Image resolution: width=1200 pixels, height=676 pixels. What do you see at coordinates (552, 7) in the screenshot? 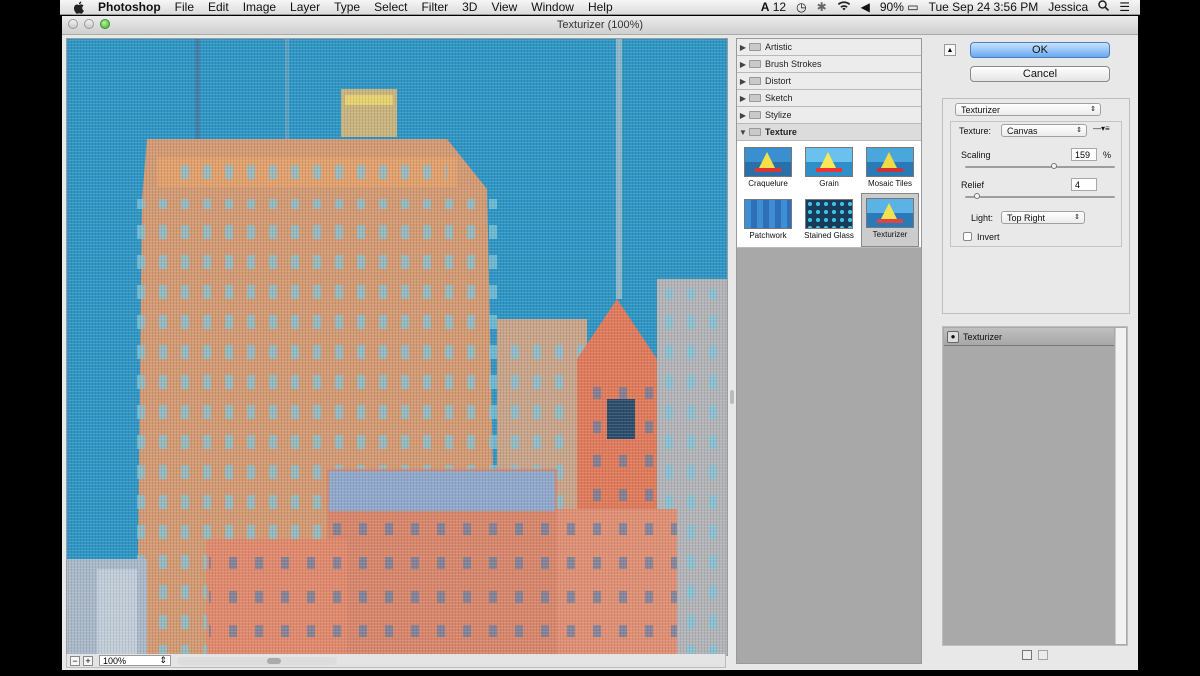
I see `menu-window: Window` at bounding box center [552, 7].